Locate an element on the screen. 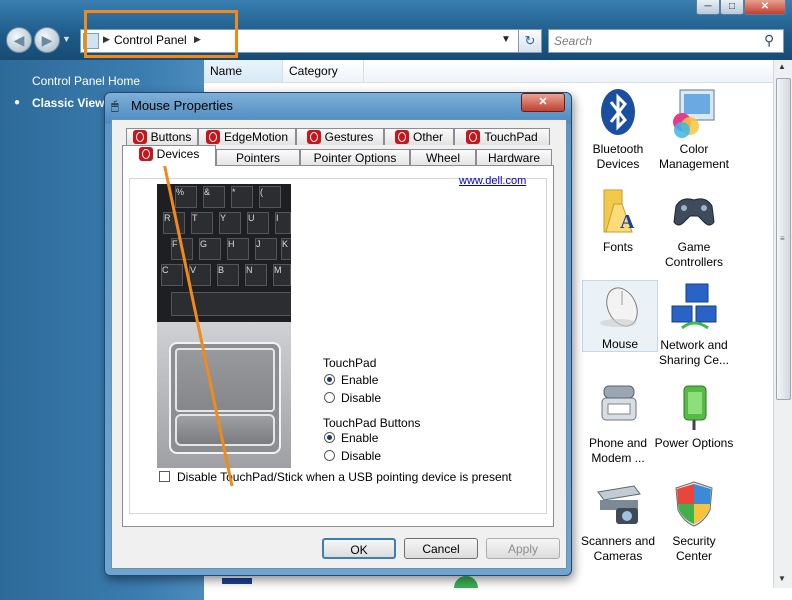 This screenshot has width=792, height=600. tab-devices-label: Devices is located at coordinates (178, 154).